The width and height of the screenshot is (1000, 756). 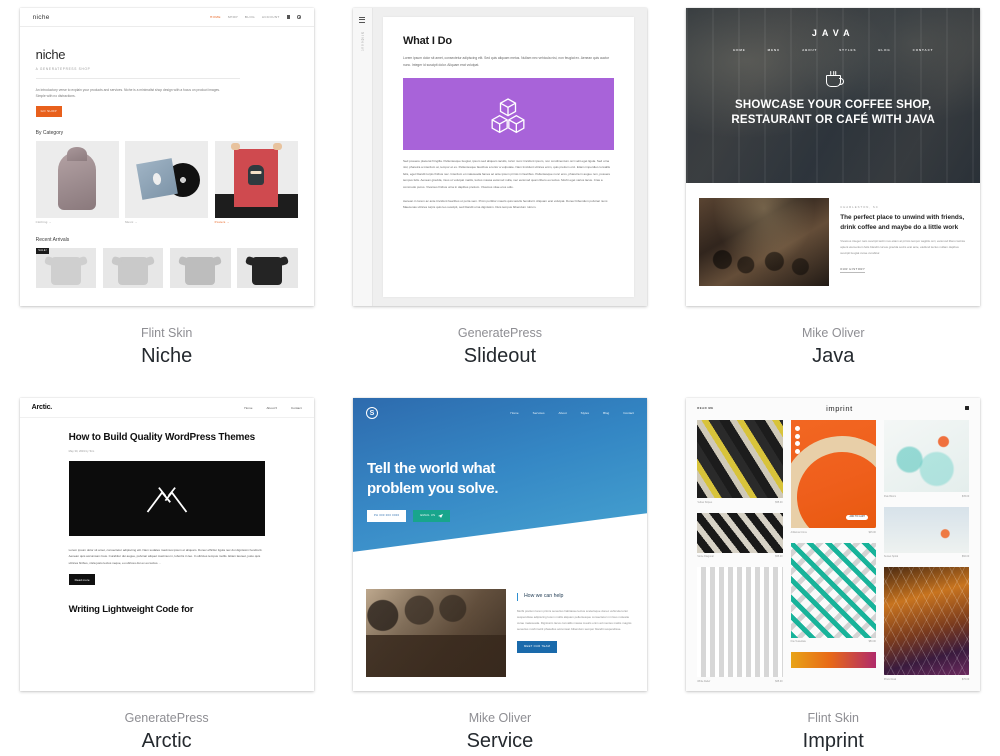 I want to click on service-email-button: EMAIL US, so click(x=431, y=515).